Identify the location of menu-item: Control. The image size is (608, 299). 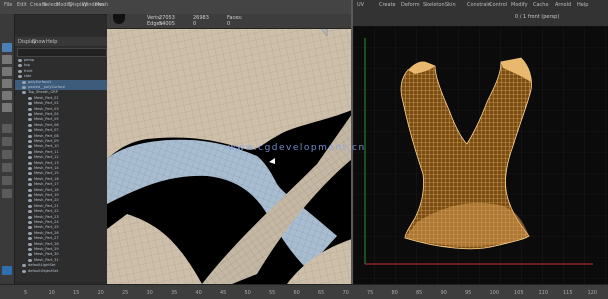
(498, 5).